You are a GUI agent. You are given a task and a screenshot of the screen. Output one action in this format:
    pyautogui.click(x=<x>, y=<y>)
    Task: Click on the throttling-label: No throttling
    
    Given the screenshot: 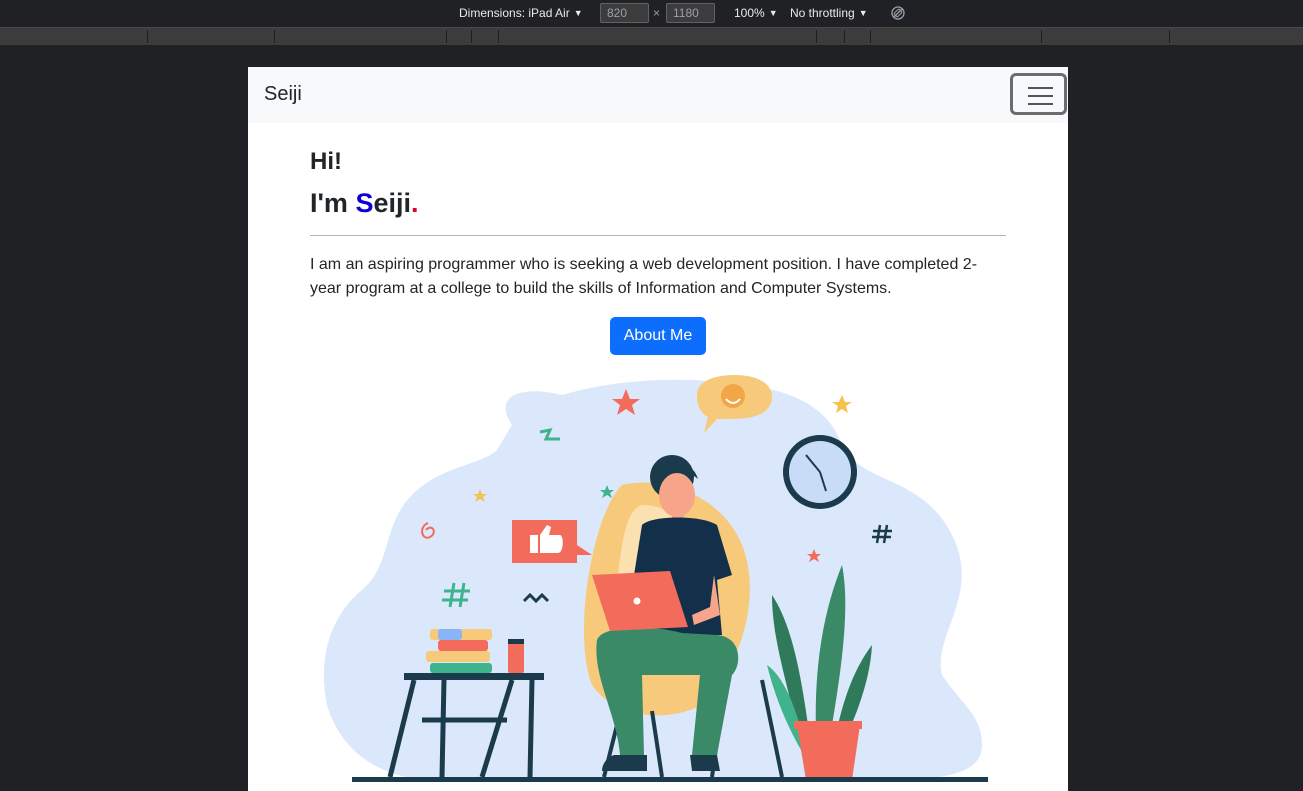 What is the action you would take?
    pyautogui.click(x=822, y=13)
    